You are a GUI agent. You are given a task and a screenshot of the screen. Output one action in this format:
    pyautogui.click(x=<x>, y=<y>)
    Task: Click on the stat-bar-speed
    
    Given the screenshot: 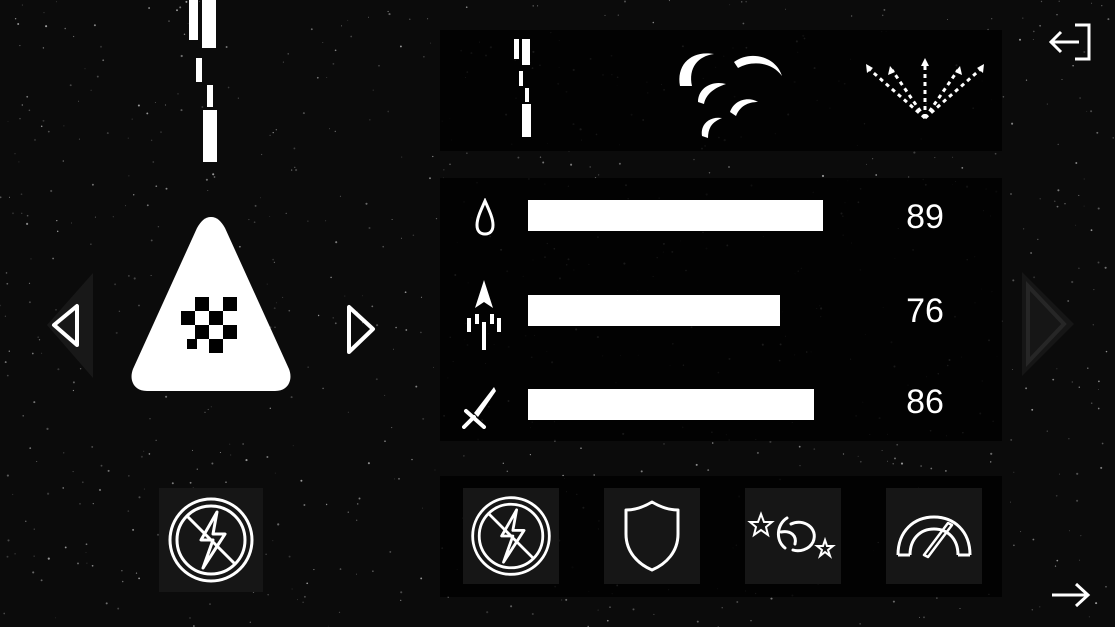 What is the action you would take?
    pyautogui.click(x=654, y=310)
    